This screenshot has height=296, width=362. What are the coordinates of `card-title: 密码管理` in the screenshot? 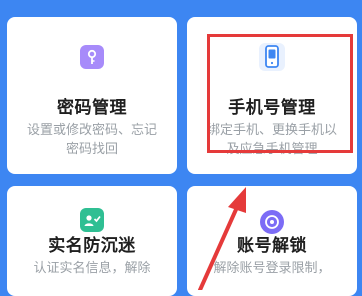 It's located at (92, 108).